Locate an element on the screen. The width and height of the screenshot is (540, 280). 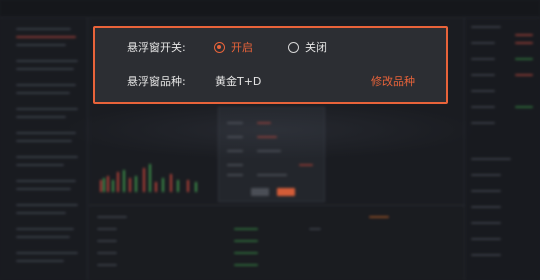
radio-unchecked-icon is located at coordinates (293, 47).